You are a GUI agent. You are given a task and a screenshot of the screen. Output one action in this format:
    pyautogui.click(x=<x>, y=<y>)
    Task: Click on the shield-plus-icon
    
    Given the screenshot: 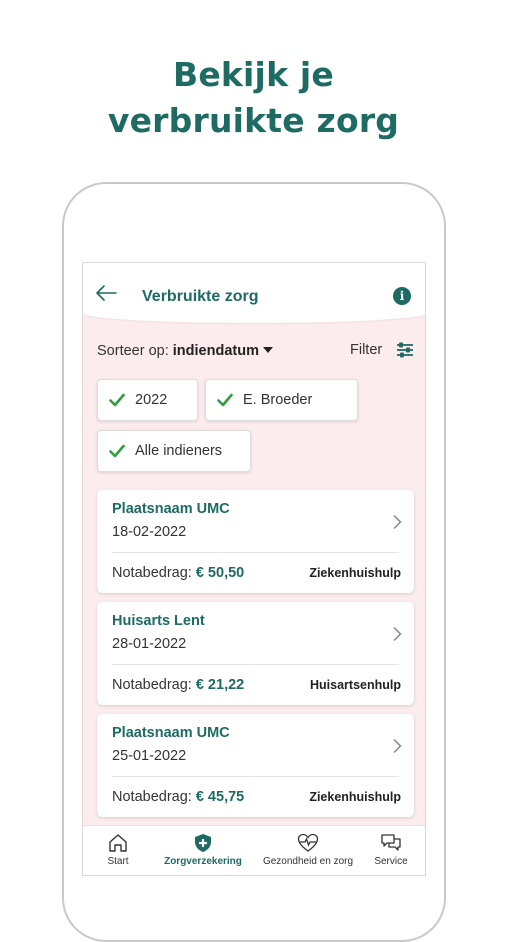 What is the action you would take?
    pyautogui.click(x=203, y=843)
    